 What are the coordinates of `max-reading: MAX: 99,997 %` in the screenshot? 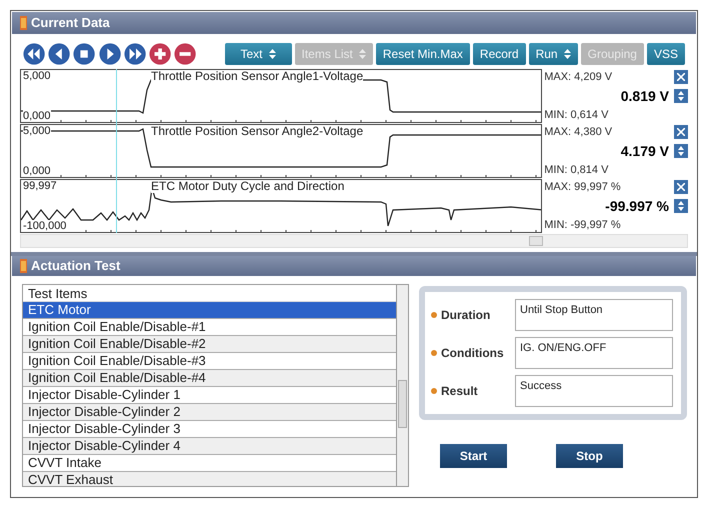 It's located at (582, 187).